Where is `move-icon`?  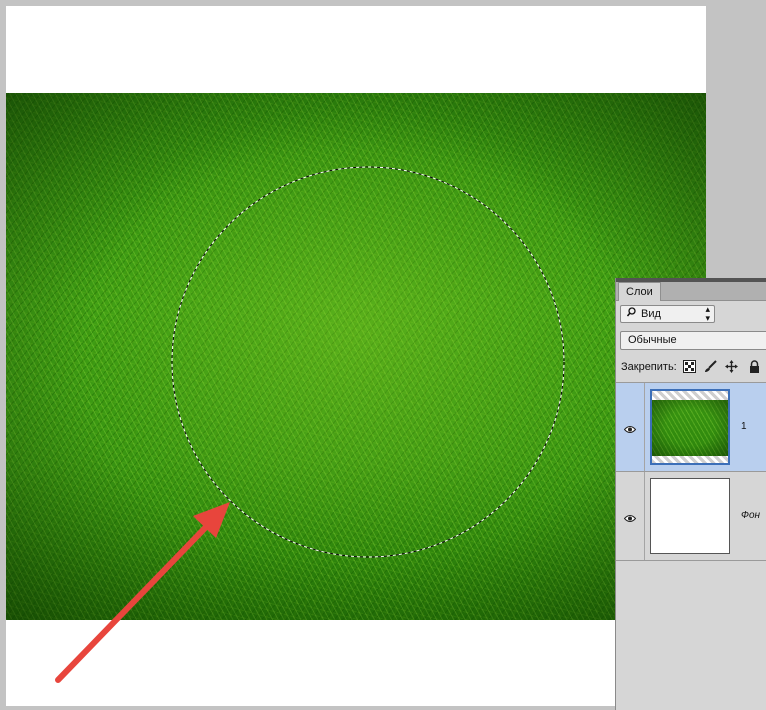
move-icon is located at coordinates (731, 366).